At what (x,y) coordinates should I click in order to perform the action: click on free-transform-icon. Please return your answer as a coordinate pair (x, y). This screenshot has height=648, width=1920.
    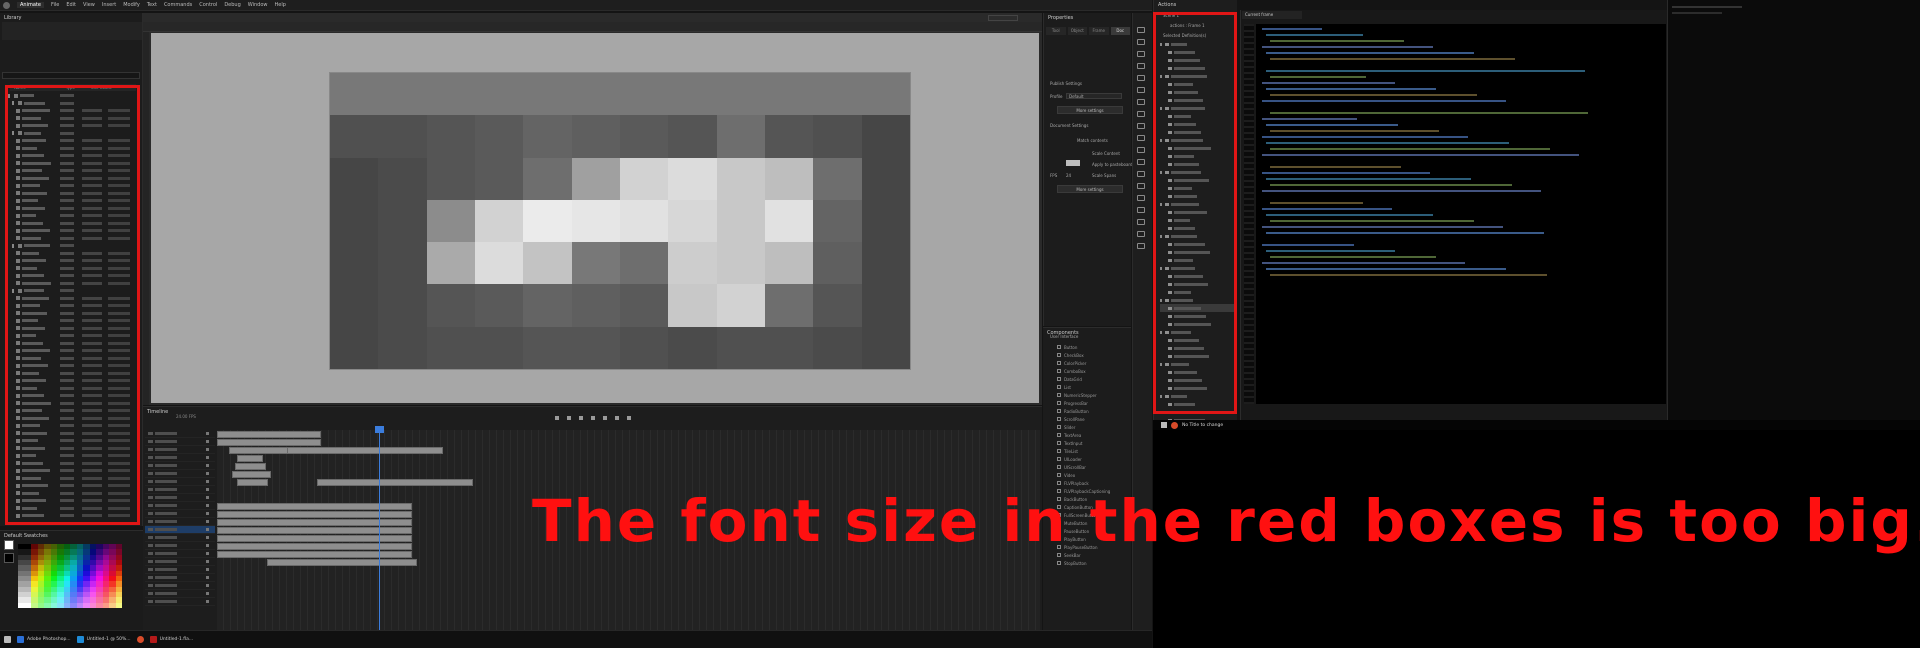
    Looking at the image, I should click on (1141, 54).